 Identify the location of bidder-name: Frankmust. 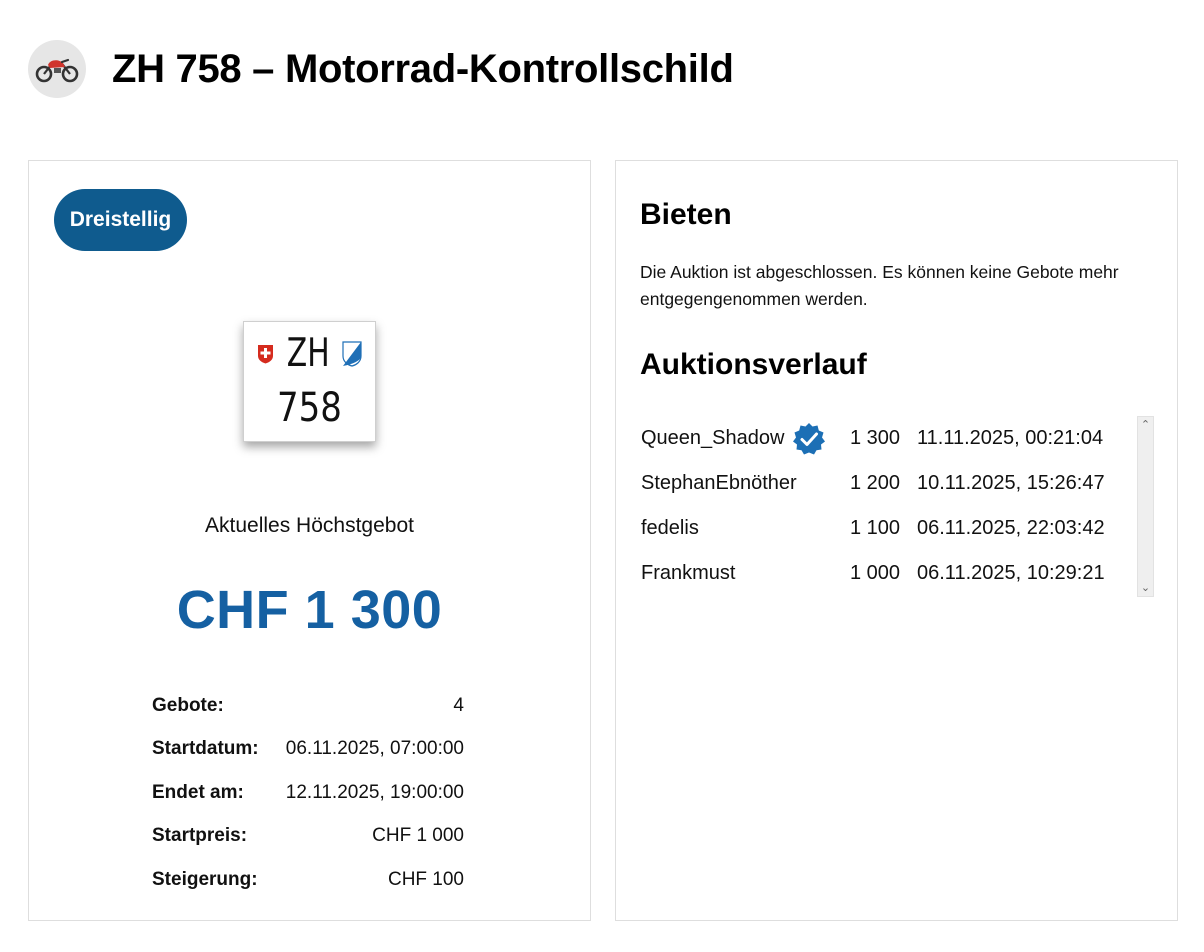
(688, 573).